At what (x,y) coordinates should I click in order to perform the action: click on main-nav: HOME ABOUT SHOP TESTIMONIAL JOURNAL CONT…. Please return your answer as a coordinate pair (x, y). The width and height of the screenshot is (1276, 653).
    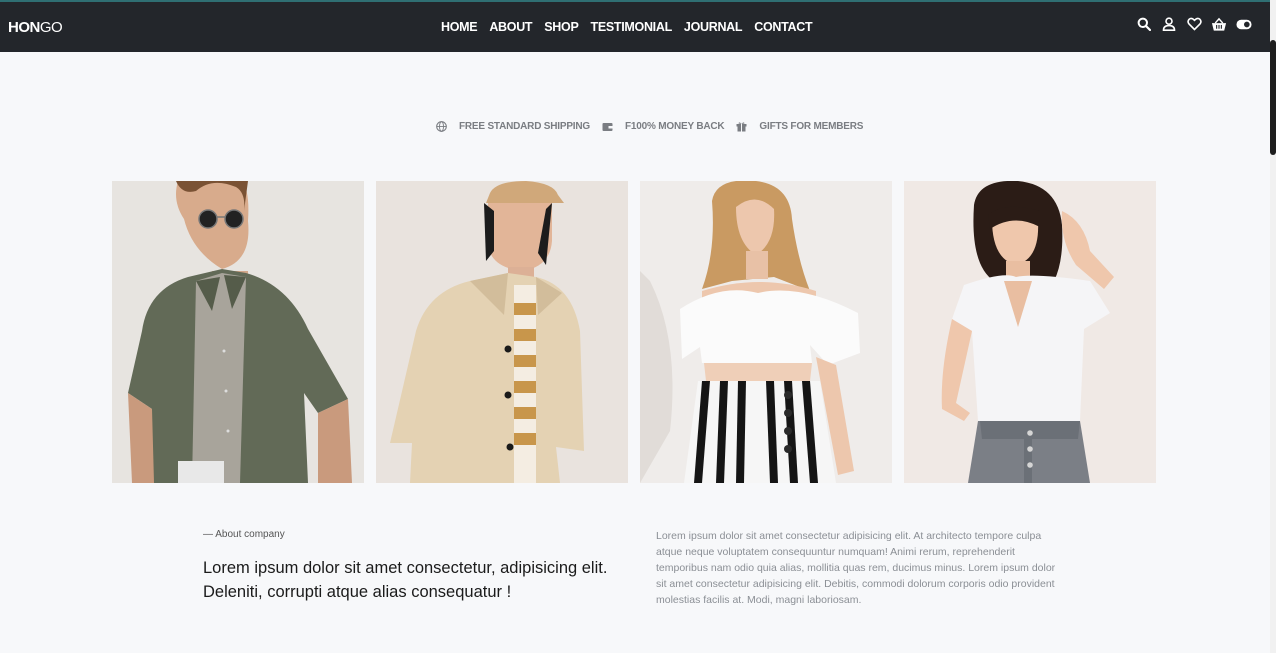
    Looking at the image, I should click on (627, 27).